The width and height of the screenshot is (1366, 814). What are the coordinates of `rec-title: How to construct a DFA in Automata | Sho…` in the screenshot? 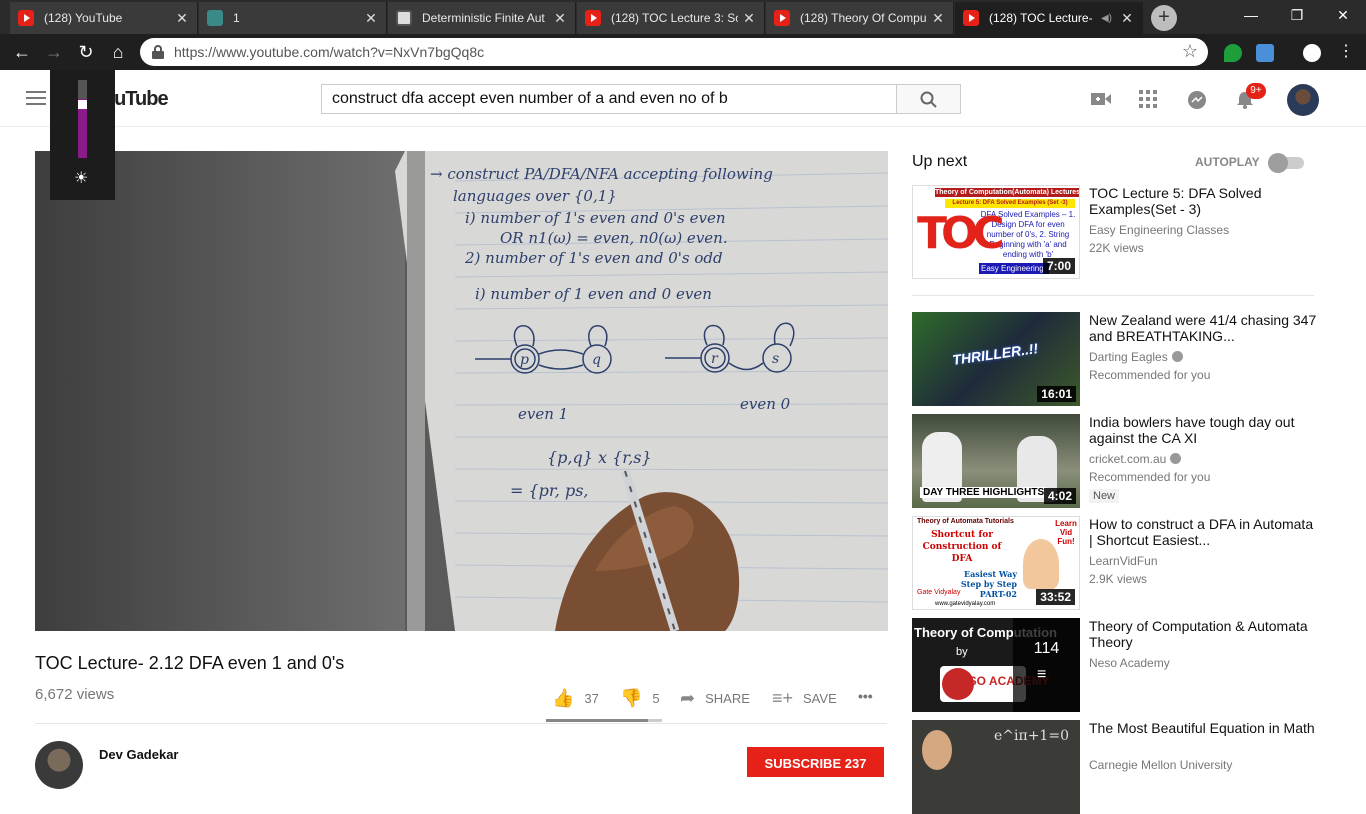 It's located at (1204, 532).